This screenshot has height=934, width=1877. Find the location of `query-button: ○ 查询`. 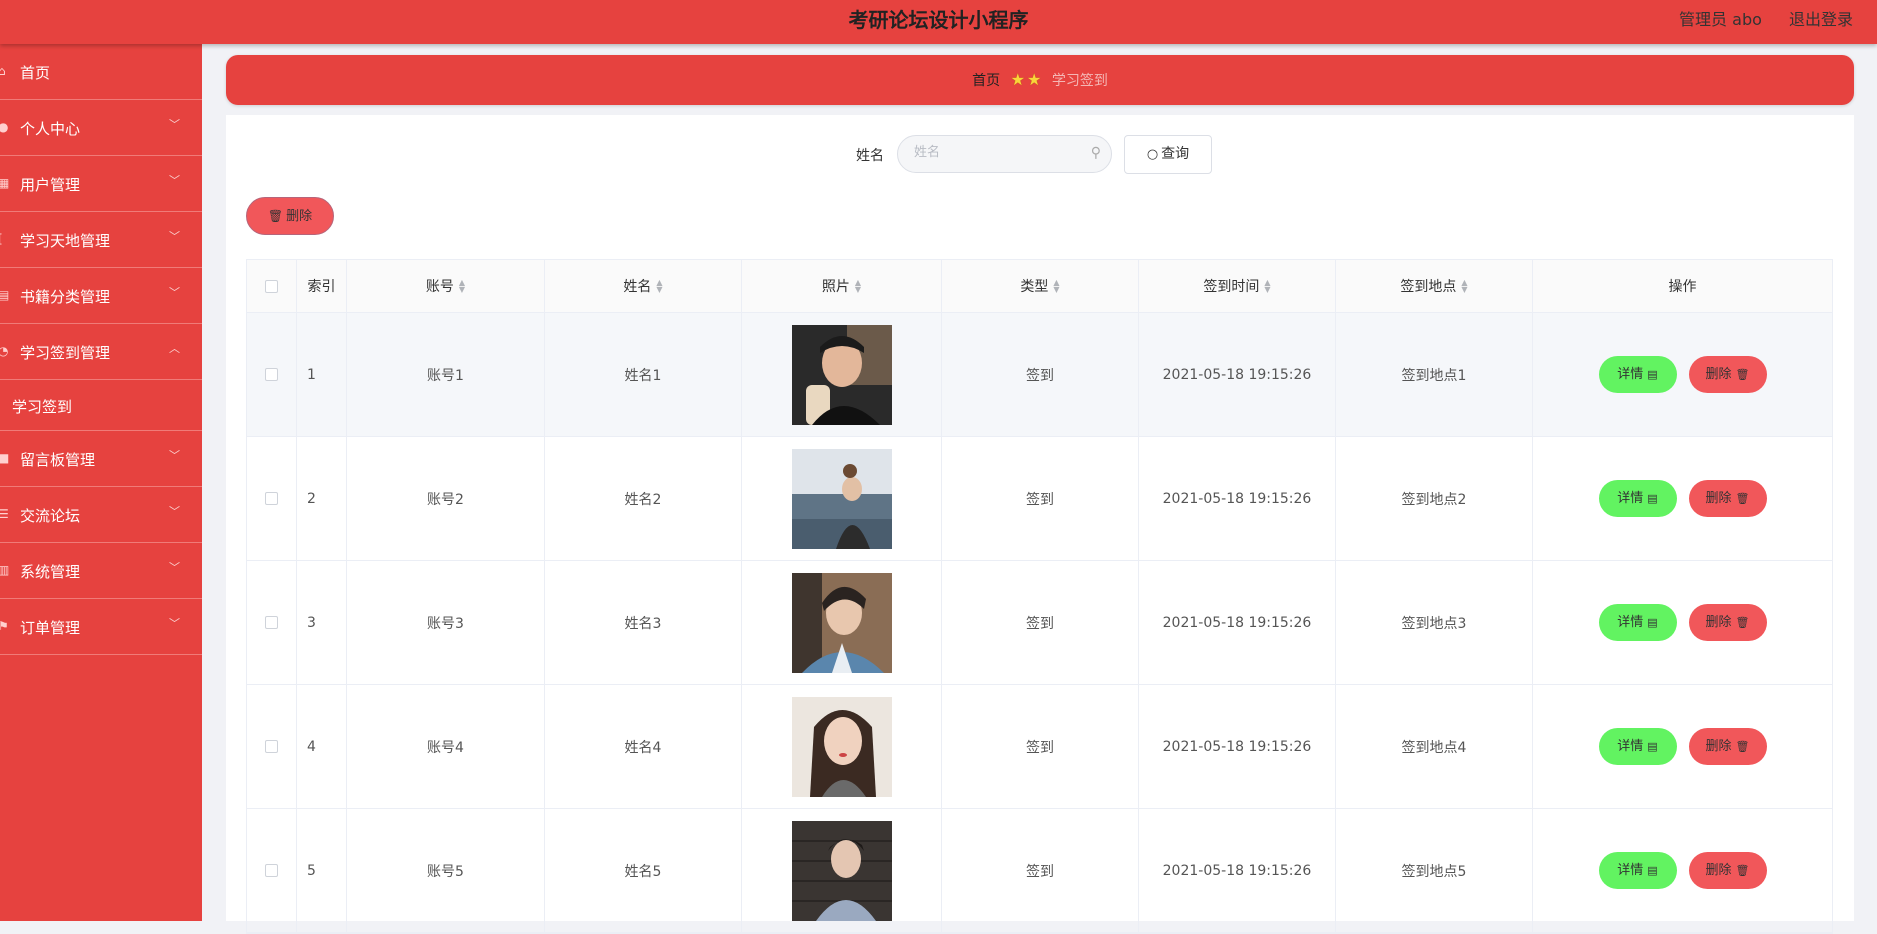

query-button: ○ 查询 is located at coordinates (1168, 154).